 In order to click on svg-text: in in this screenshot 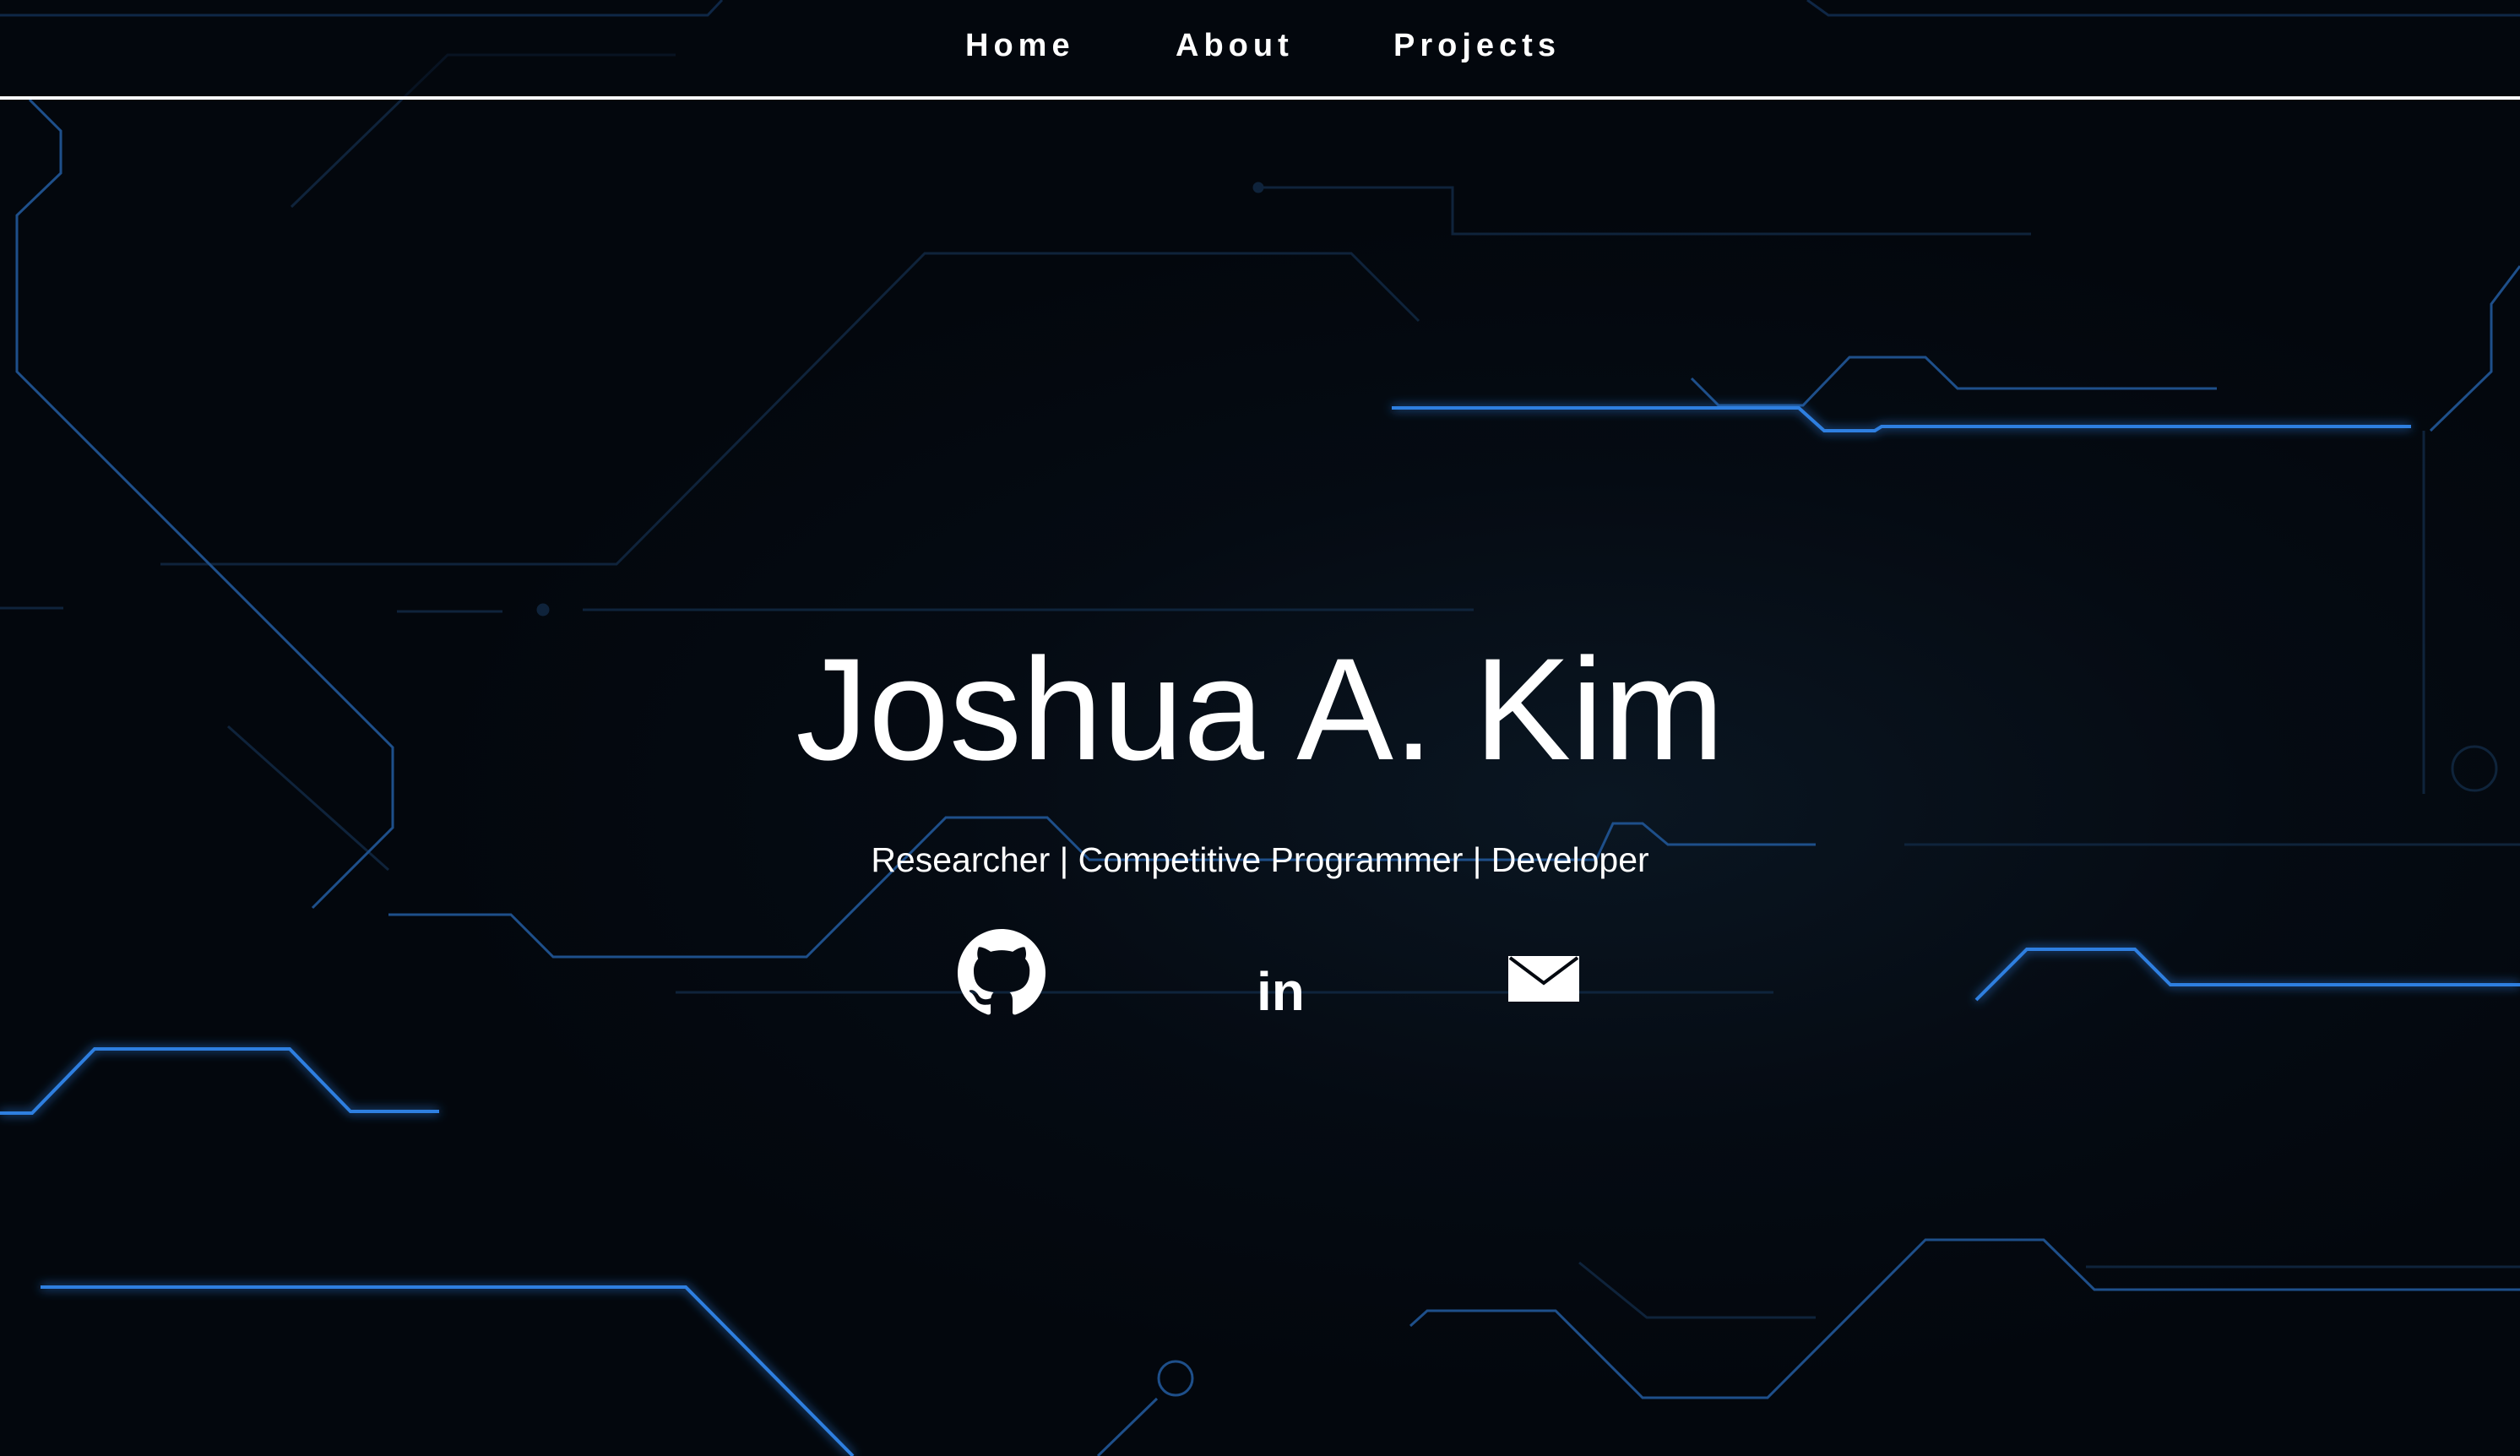, I will do `click(1281, 989)`.